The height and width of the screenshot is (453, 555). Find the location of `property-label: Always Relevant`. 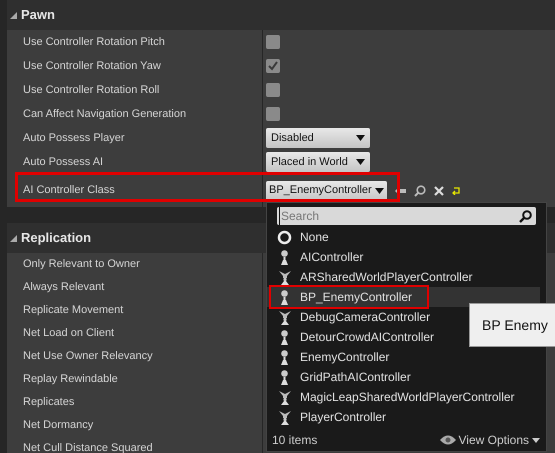

property-label: Always Relevant is located at coordinates (63, 288).